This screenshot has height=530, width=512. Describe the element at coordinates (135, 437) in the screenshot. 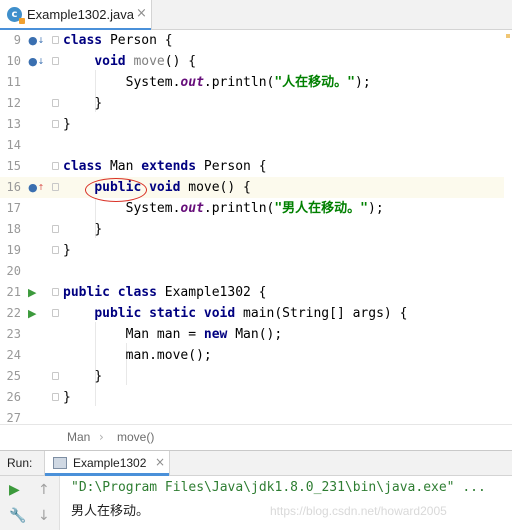

I see `breadcrumb-method: move()` at that location.